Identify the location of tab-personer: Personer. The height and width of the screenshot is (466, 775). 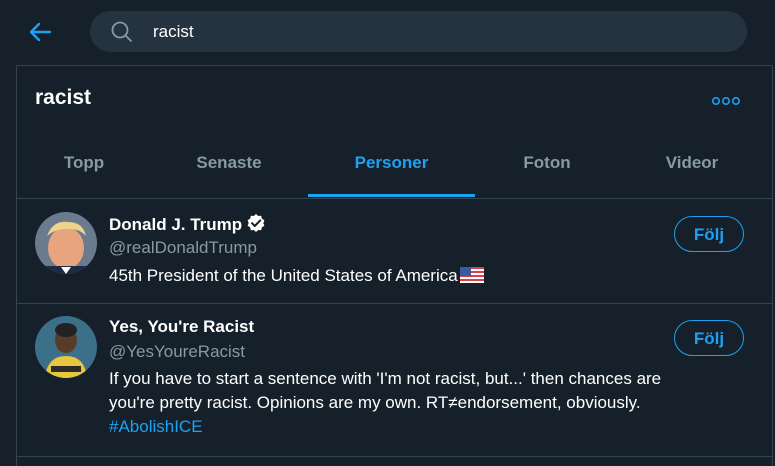
(391, 164).